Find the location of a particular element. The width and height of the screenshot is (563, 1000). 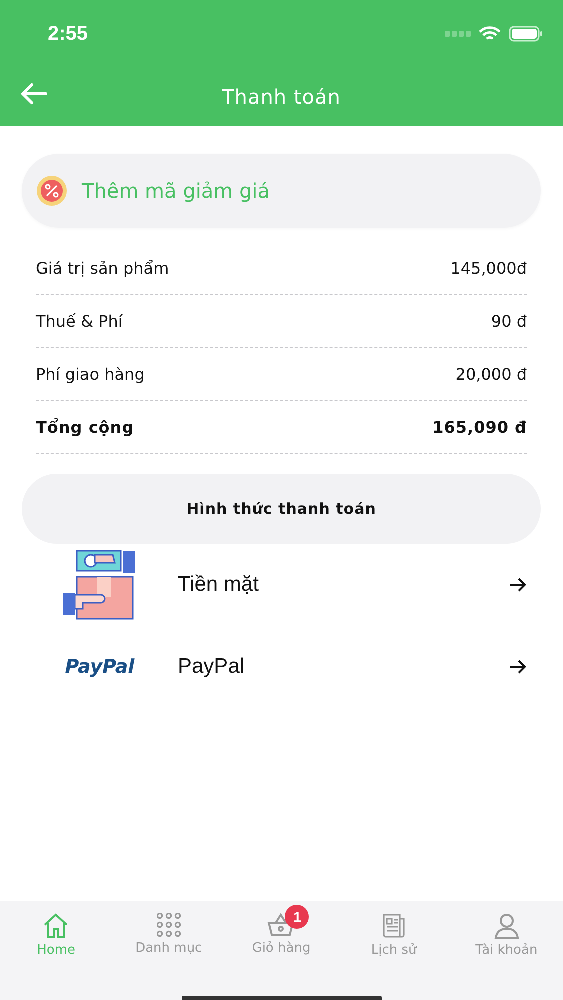

battery-icon is located at coordinates (526, 34).